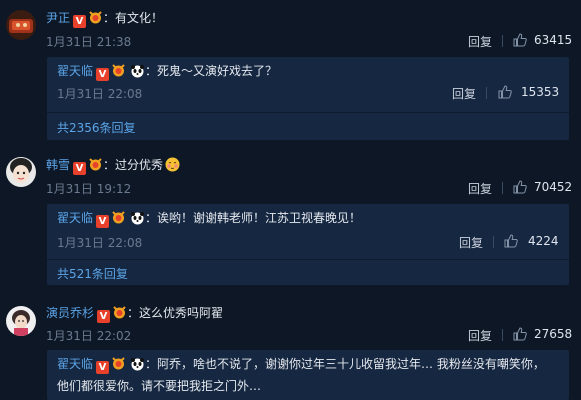 This screenshot has width=581, height=400. Describe the element at coordinates (89, 336) in the screenshot. I see `timestamp: 1月31日 22:02` at that location.